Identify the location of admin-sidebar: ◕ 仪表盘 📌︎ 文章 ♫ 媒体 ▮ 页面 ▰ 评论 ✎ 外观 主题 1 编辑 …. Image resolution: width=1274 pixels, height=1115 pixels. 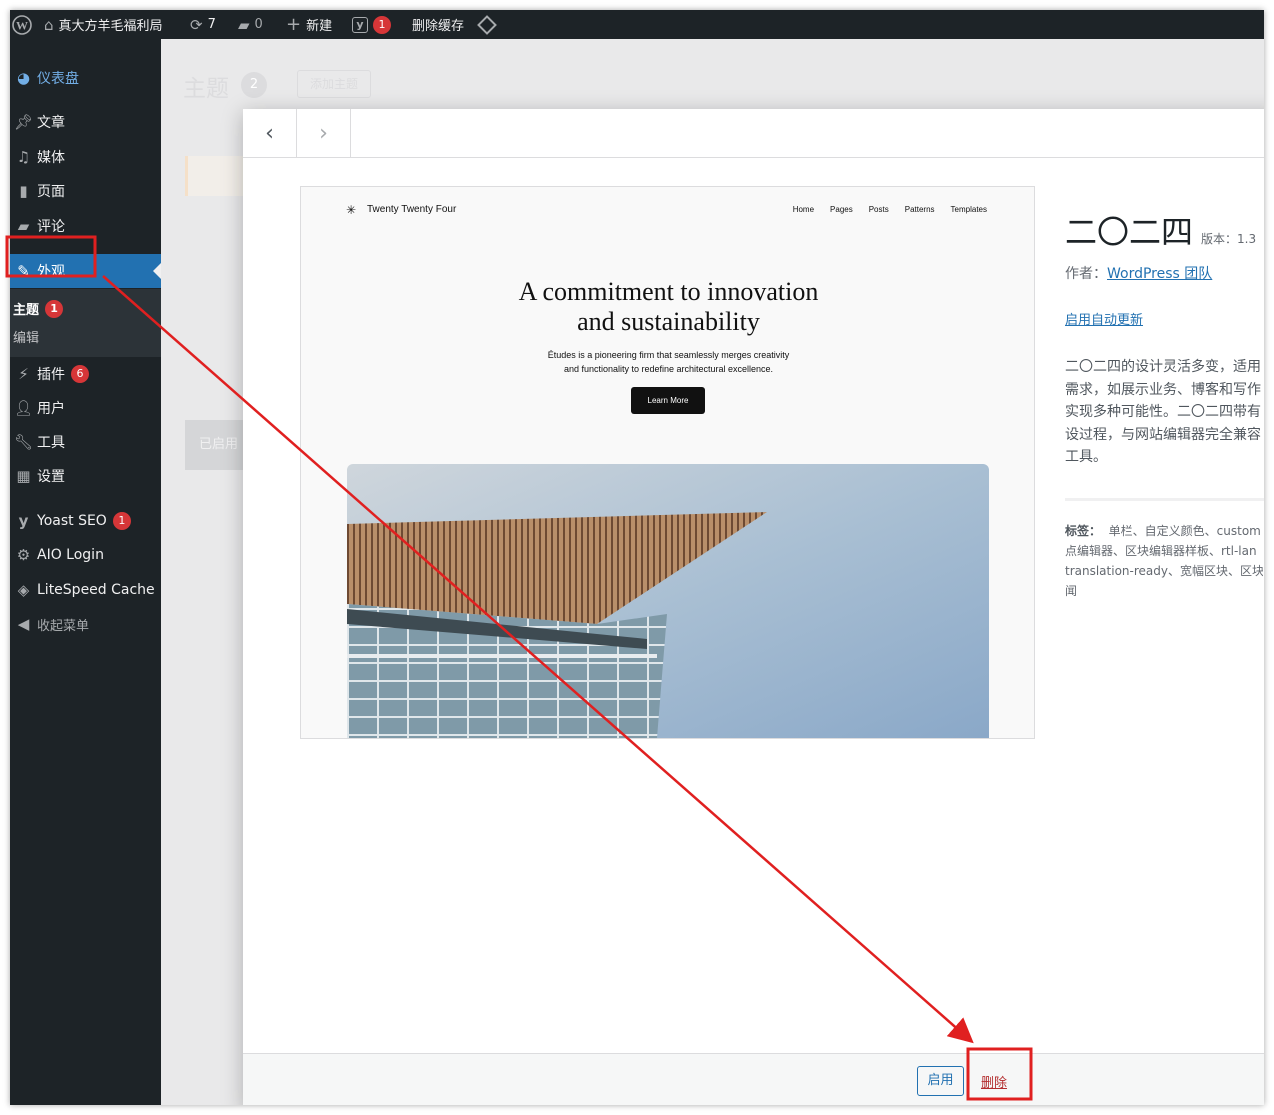
(85, 572).